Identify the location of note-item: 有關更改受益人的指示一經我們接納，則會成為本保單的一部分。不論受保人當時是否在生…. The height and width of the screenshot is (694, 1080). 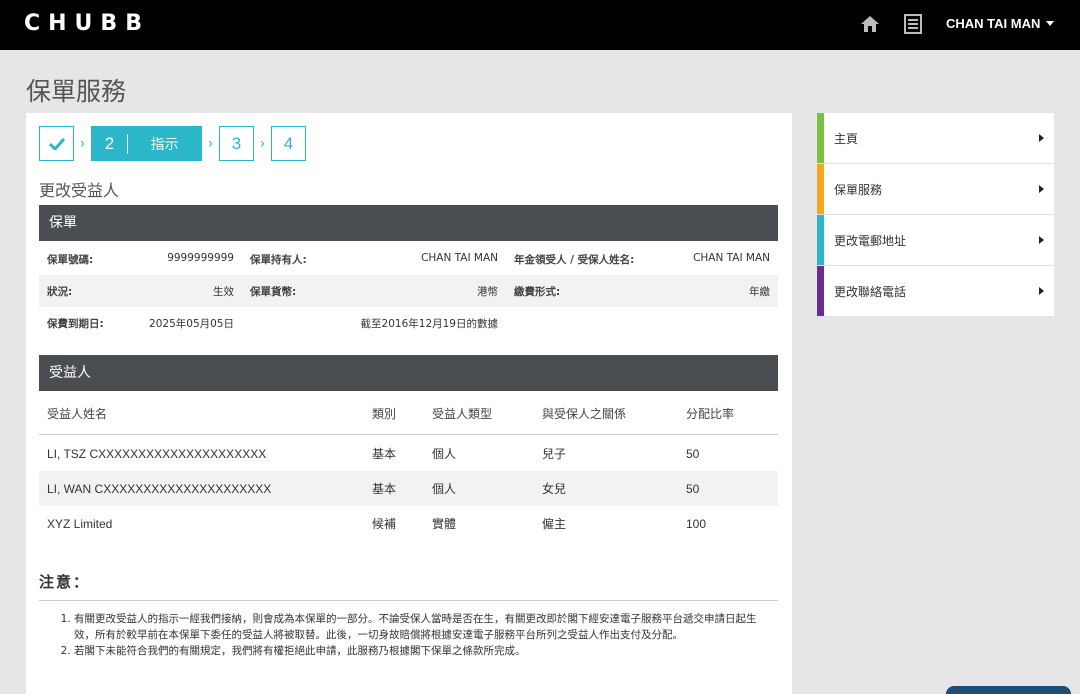
(423, 627).